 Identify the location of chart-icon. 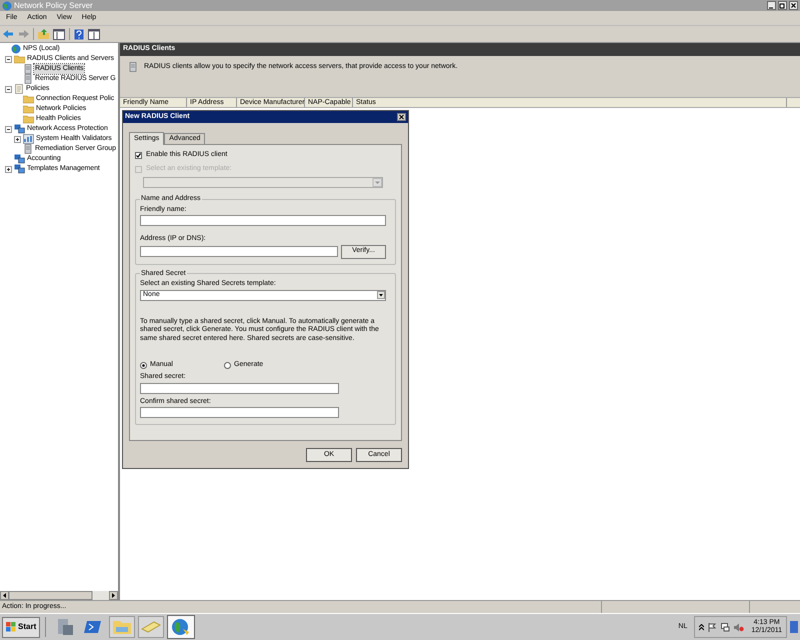
(28, 139).